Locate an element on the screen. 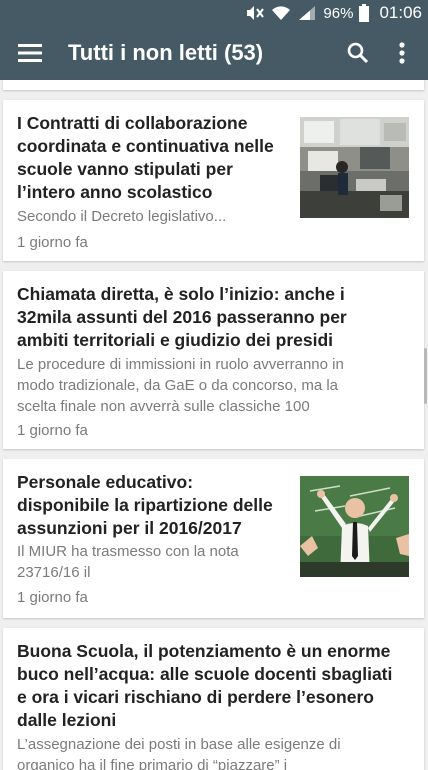  menu-icon is located at coordinates (30, 53).